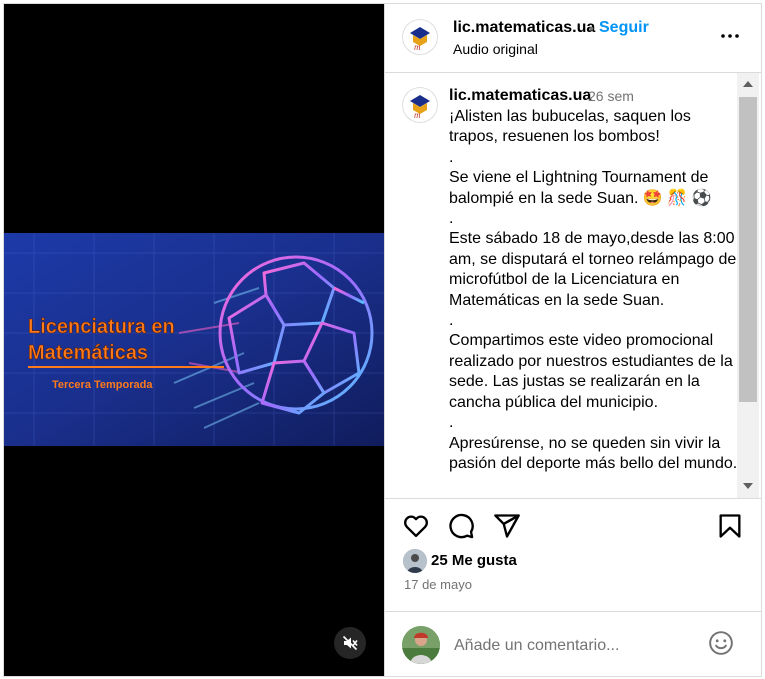 The width and height of the screenshot is (765, 679). Describe the element at coordinates (88, 353) in the screenshot. I see `video-title-line2: Matemáticas` at that location.